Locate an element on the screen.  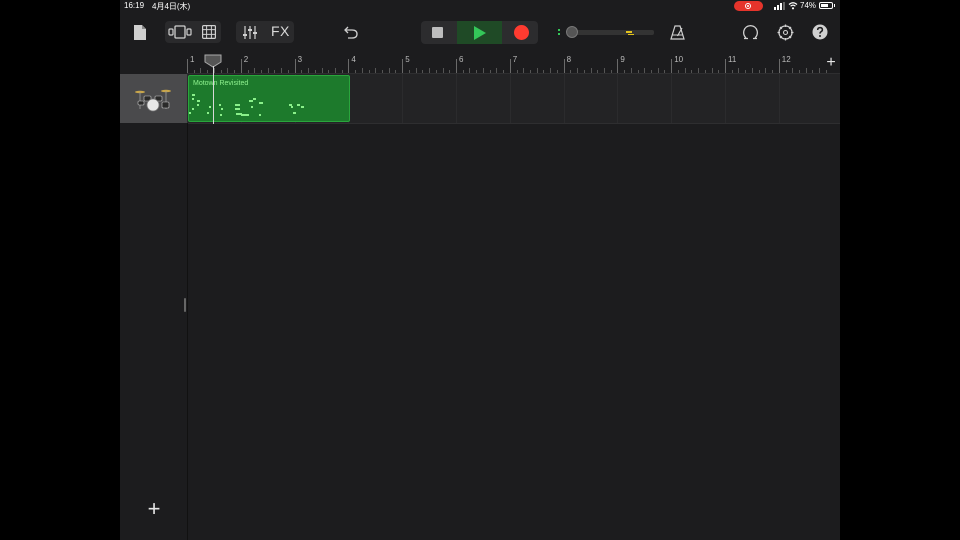
tracks-view-grid-icon is located at coordinates (209, 32).